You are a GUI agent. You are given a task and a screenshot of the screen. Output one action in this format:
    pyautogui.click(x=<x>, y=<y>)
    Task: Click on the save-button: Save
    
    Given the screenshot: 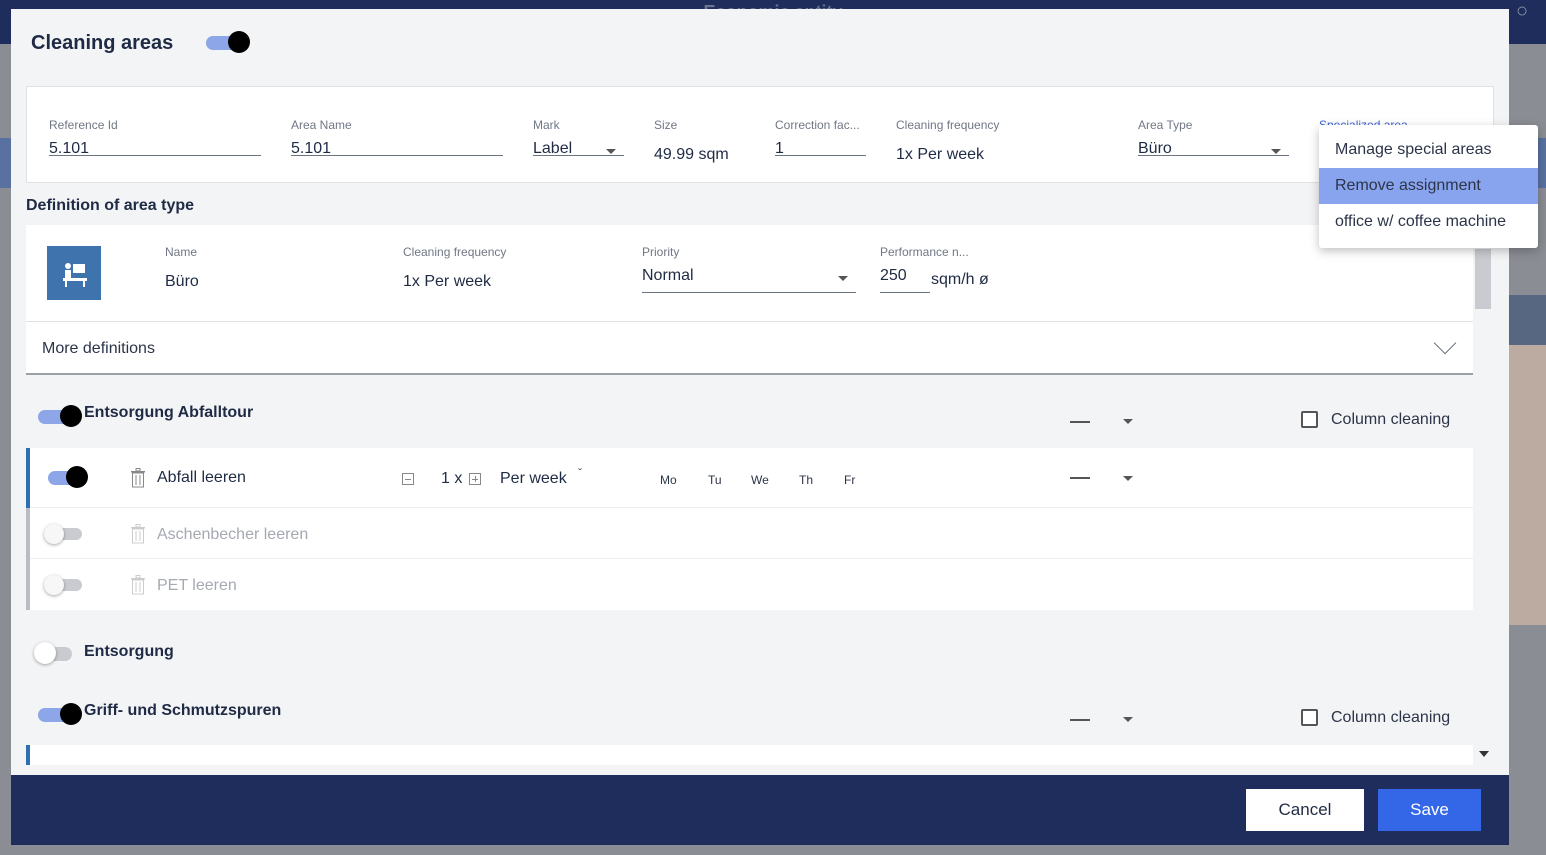 What is the action you would take?
    pyautogui.click(x=1429, y=810)
    